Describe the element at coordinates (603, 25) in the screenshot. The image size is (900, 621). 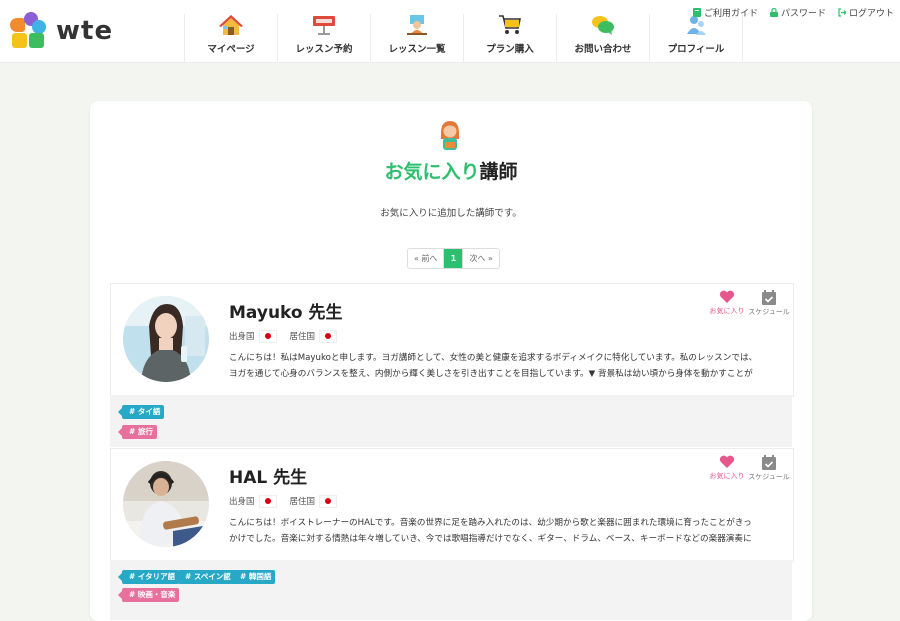
I see `chat-bubbles-icon` at that location.